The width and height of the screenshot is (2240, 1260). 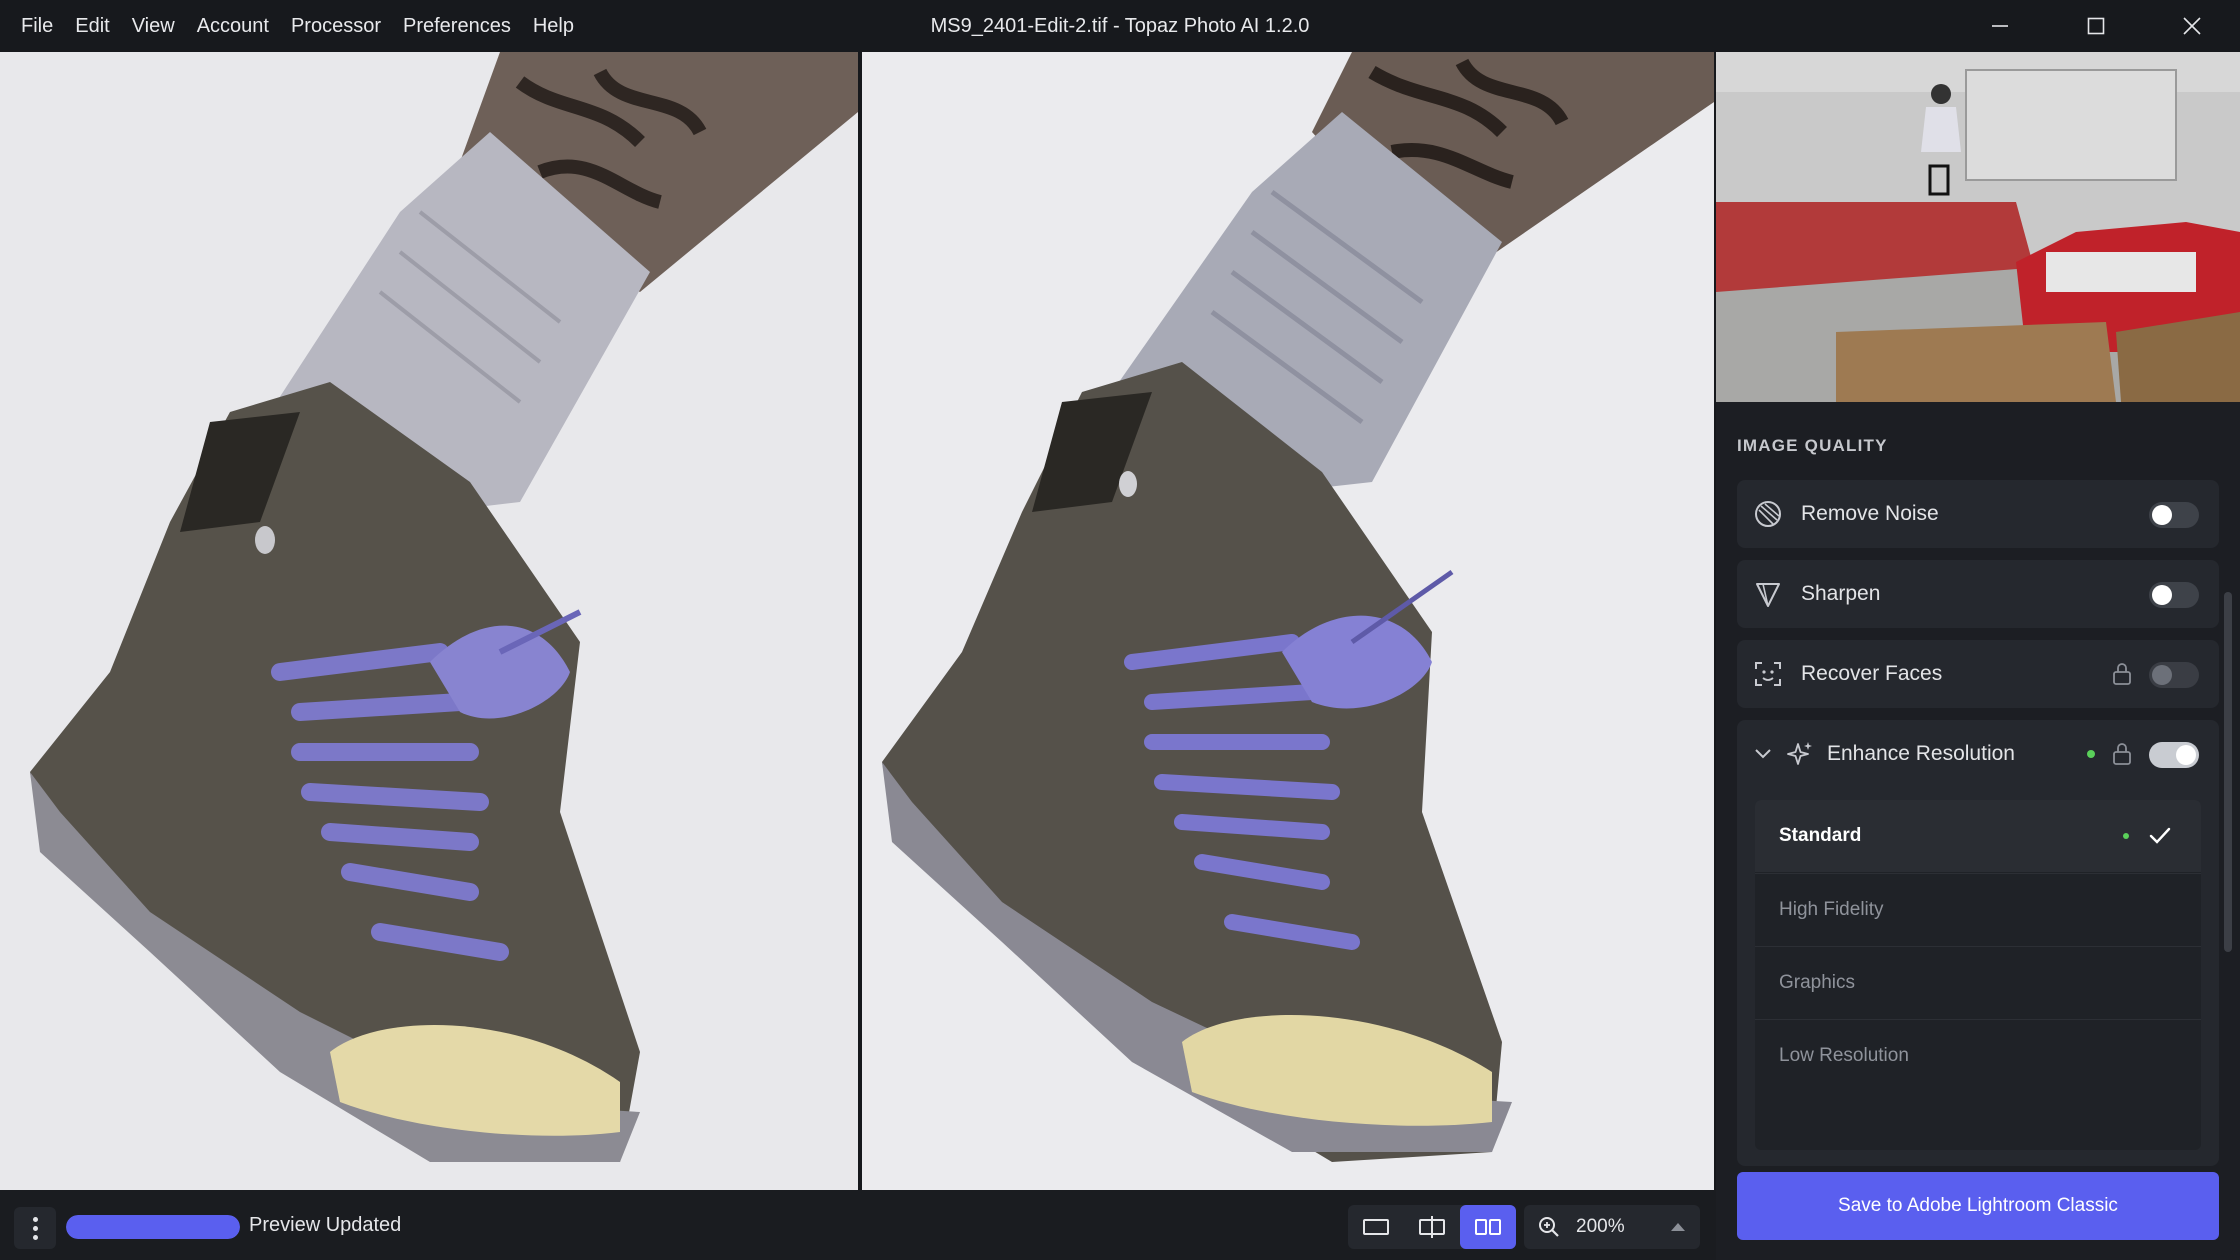 What do you see at coordinates (1870, 513) in the screenshot?
I see `tool-label-remove-noise: Remove Noise` at bounding box center [1870, 513].